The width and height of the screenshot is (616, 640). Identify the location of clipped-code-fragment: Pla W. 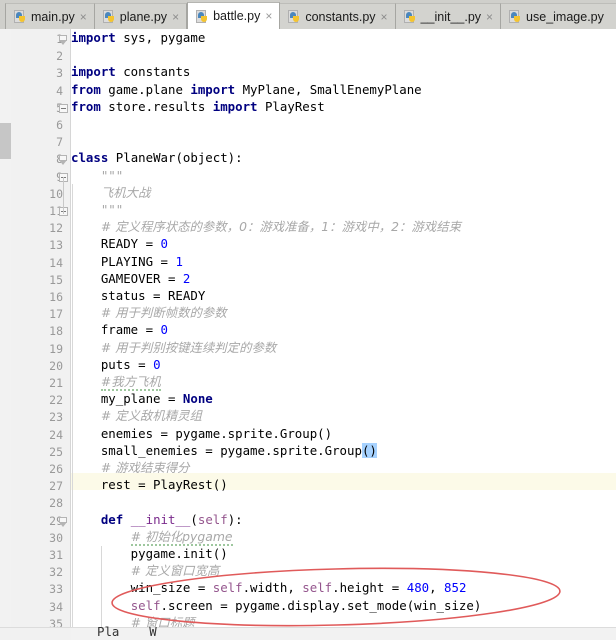
(127, 631).